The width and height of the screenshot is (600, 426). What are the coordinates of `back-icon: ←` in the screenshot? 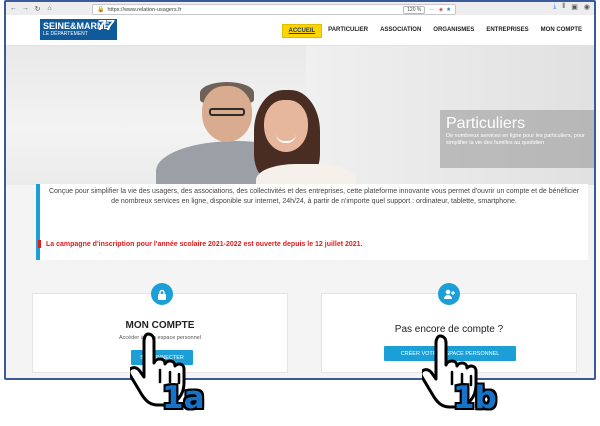 It's located at (13, 8).